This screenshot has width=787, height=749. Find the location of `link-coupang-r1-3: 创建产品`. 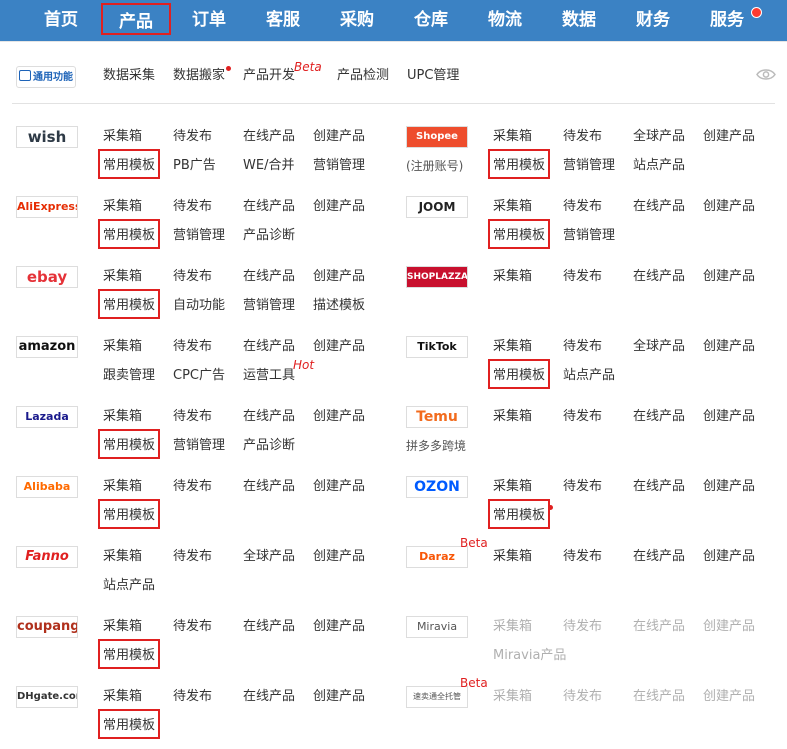

link-coupang-r1-3: 创建产品 is located at coordinates (339, 627).